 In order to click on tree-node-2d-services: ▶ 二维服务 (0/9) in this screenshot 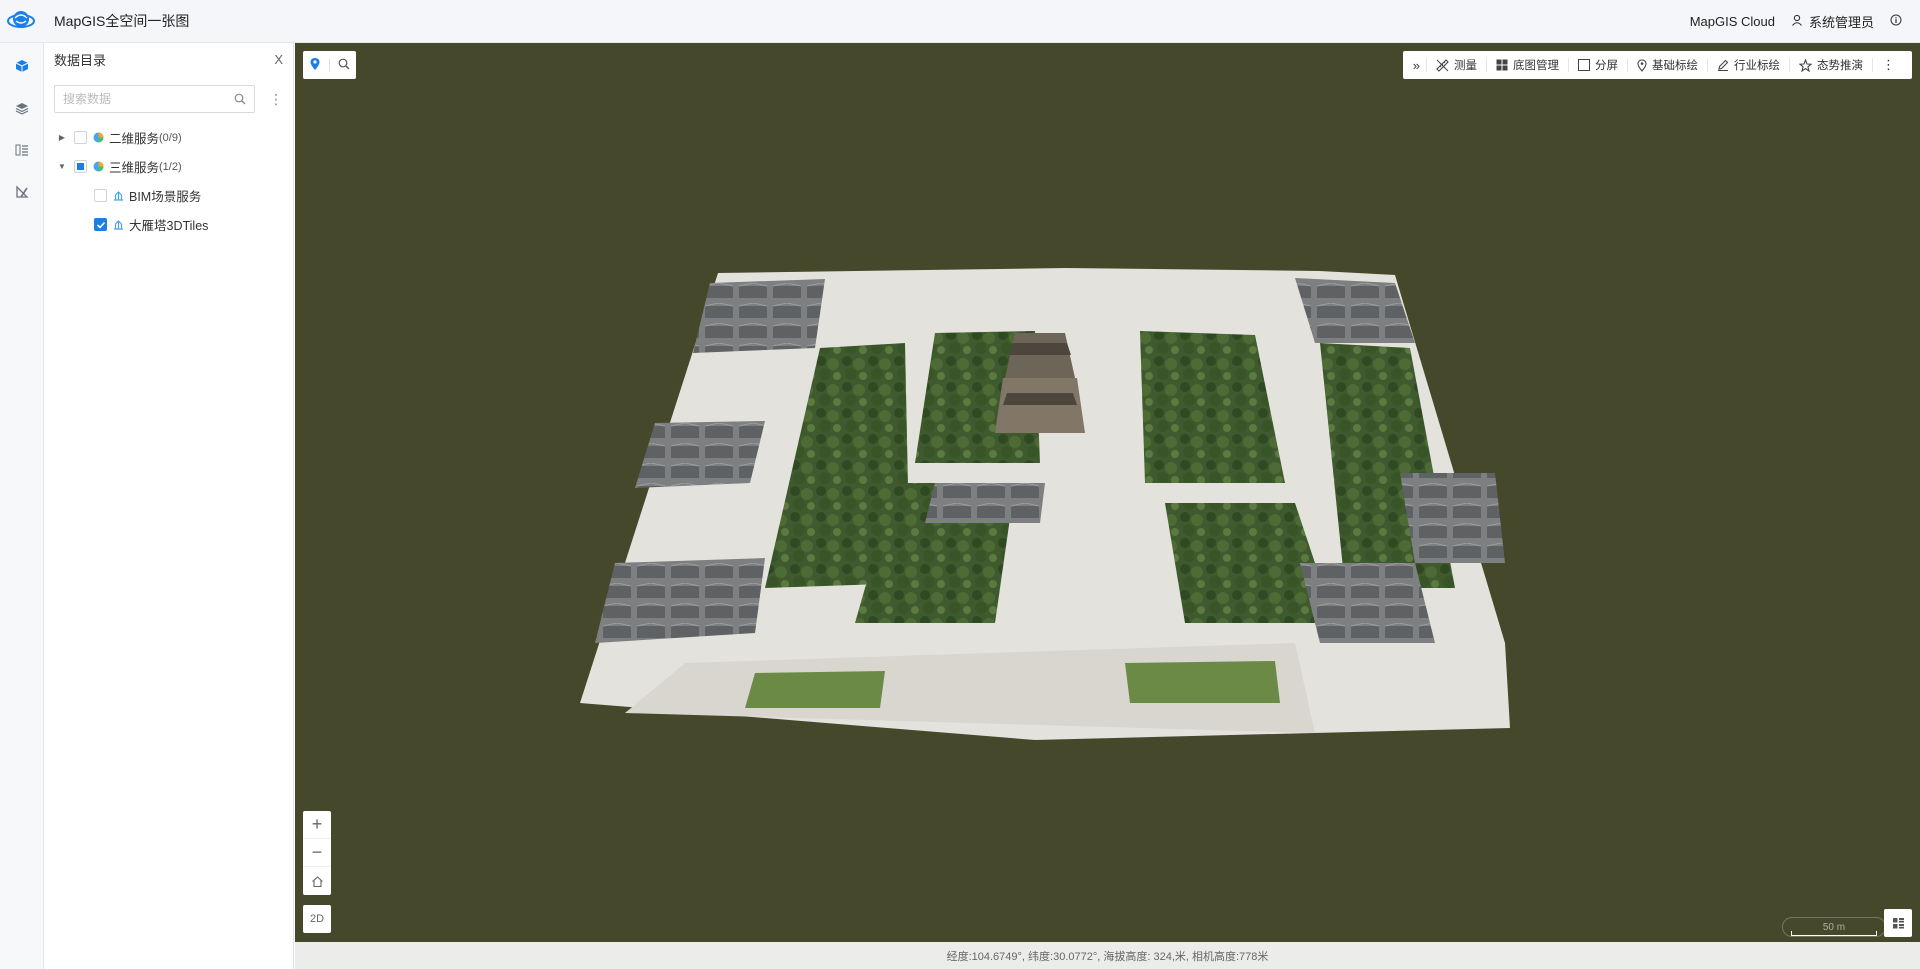, I will do `click(168, 137)`.